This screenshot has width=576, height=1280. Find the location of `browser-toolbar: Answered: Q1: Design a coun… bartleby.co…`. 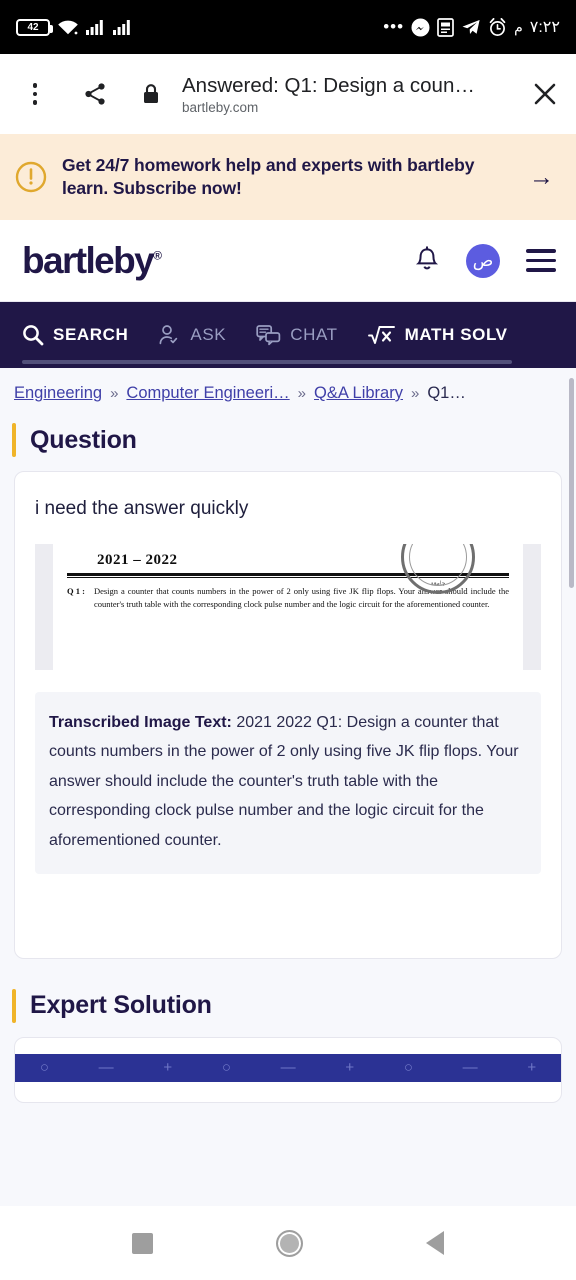

browser-toolbar: Answered: Q1: Design a coun… bartleby.co… is located at coordinates (288, 94).